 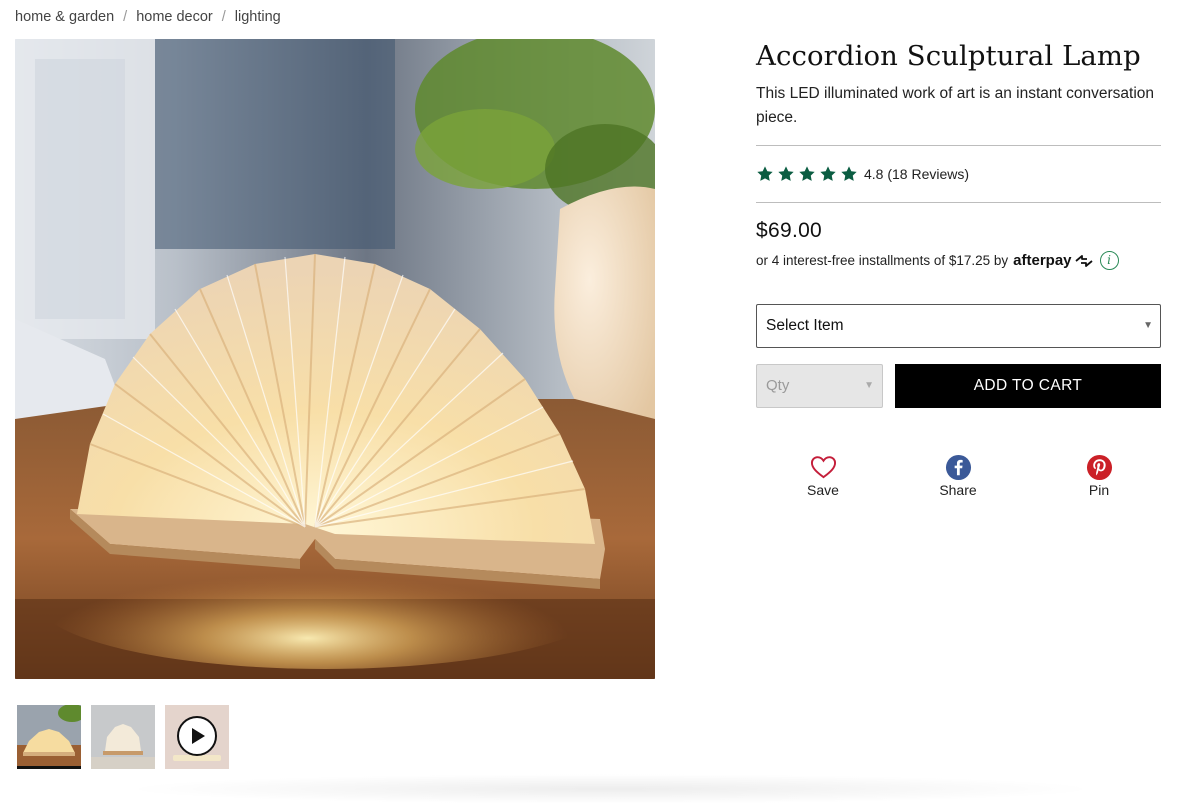 What do you see at coordinates (174, 17) in the screenshot?
I see `breadcrumb-home-decor: home decor` at bounding box center [174, 17].